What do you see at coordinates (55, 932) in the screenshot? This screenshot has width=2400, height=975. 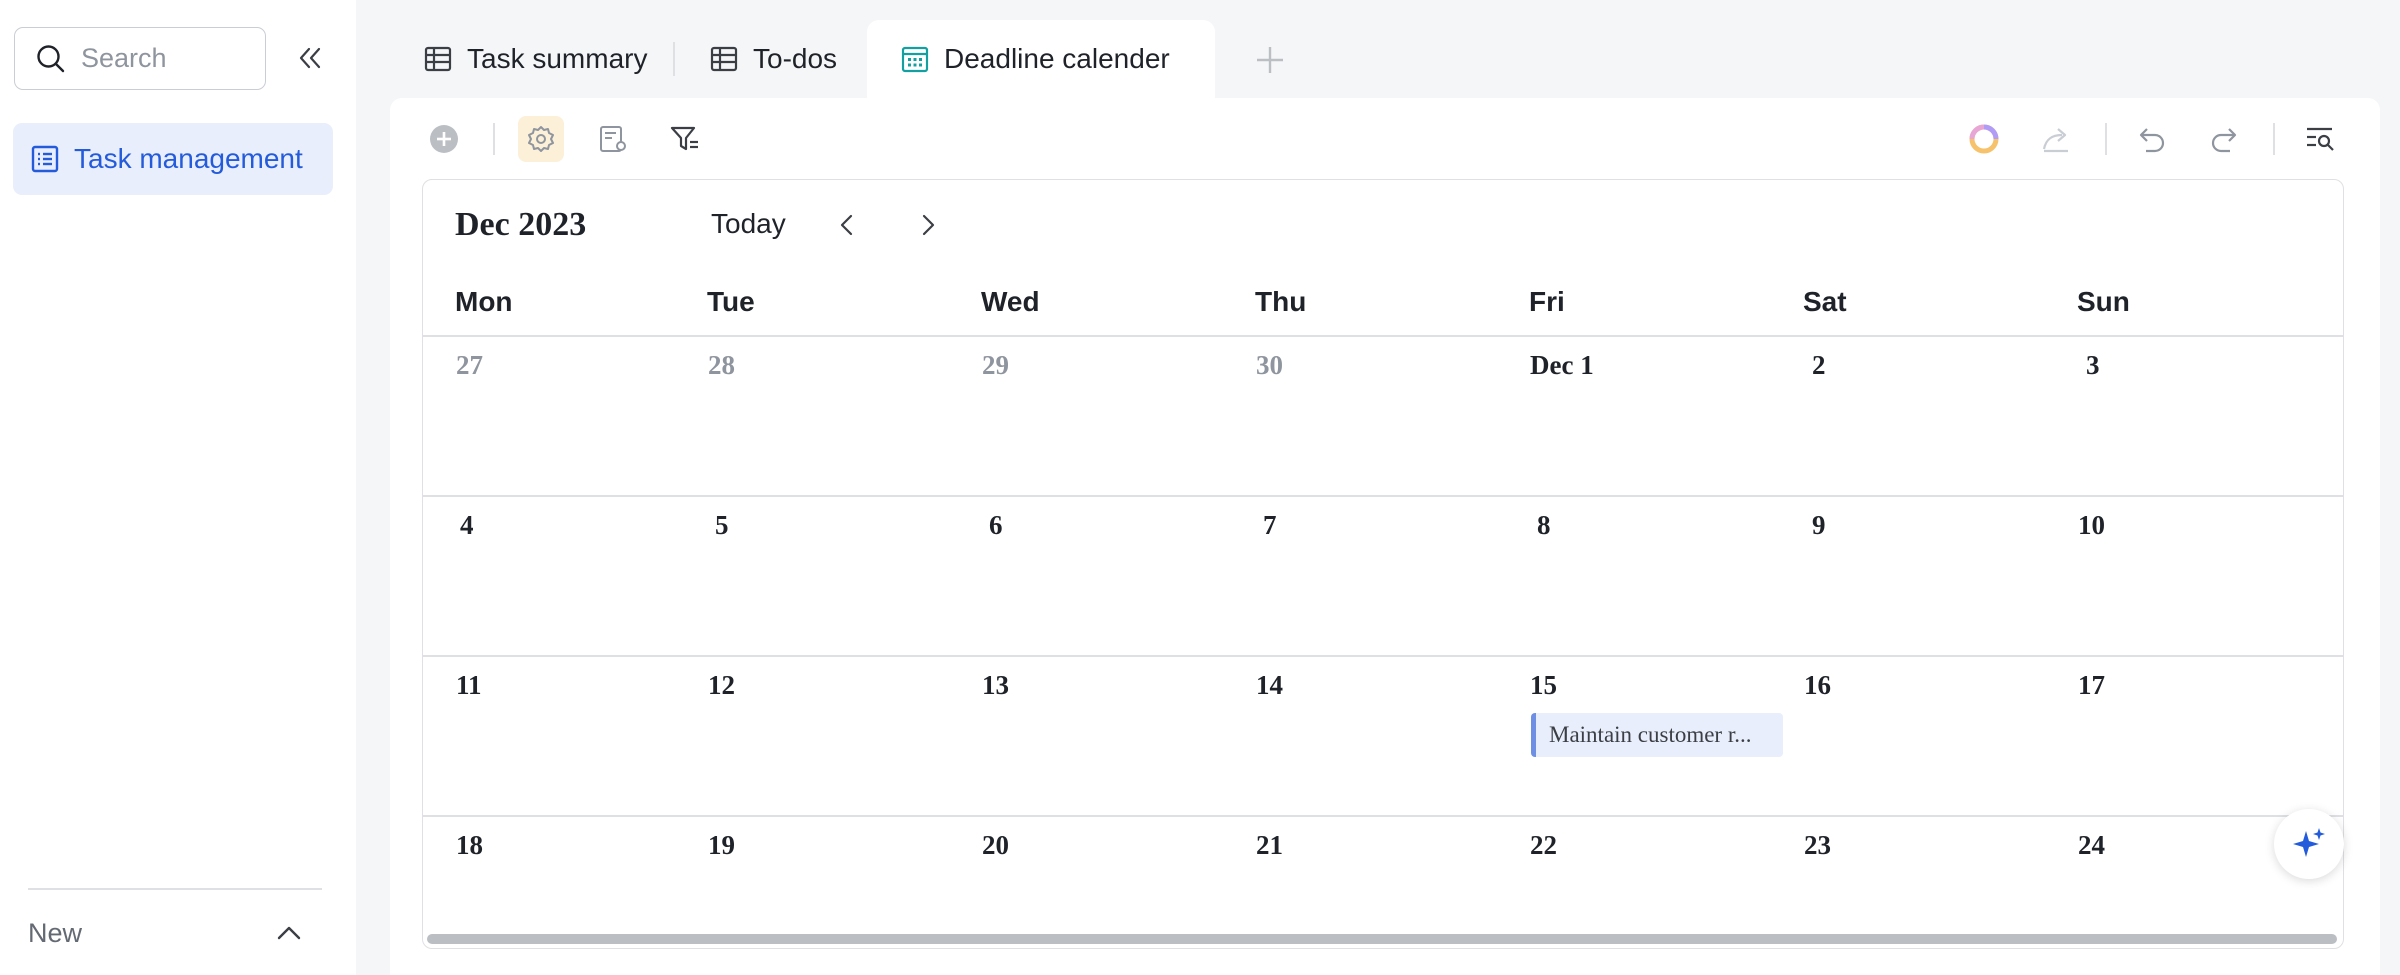 I see `new-section-label: New` at bounding box center [55, 932].